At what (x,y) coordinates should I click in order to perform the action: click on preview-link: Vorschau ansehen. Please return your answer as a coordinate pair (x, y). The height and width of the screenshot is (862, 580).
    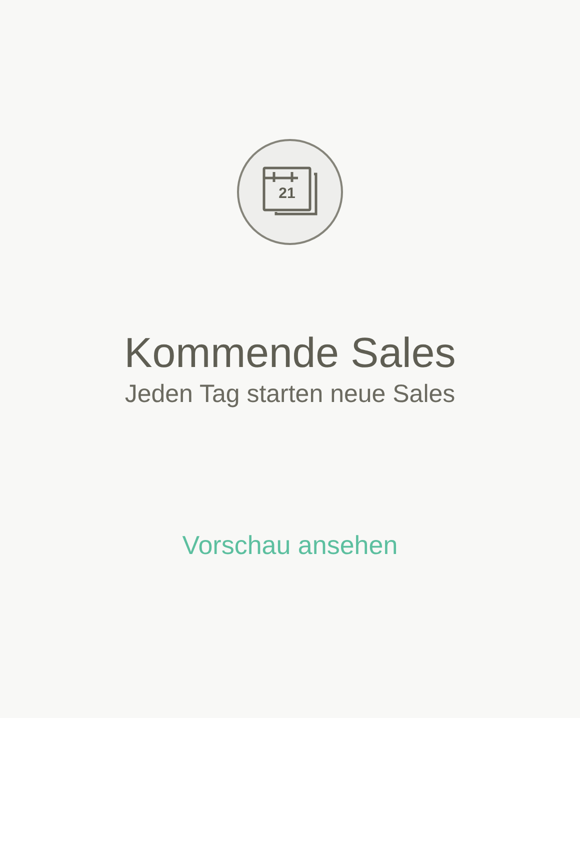
    Looking at the image, I should click on (290, 545).